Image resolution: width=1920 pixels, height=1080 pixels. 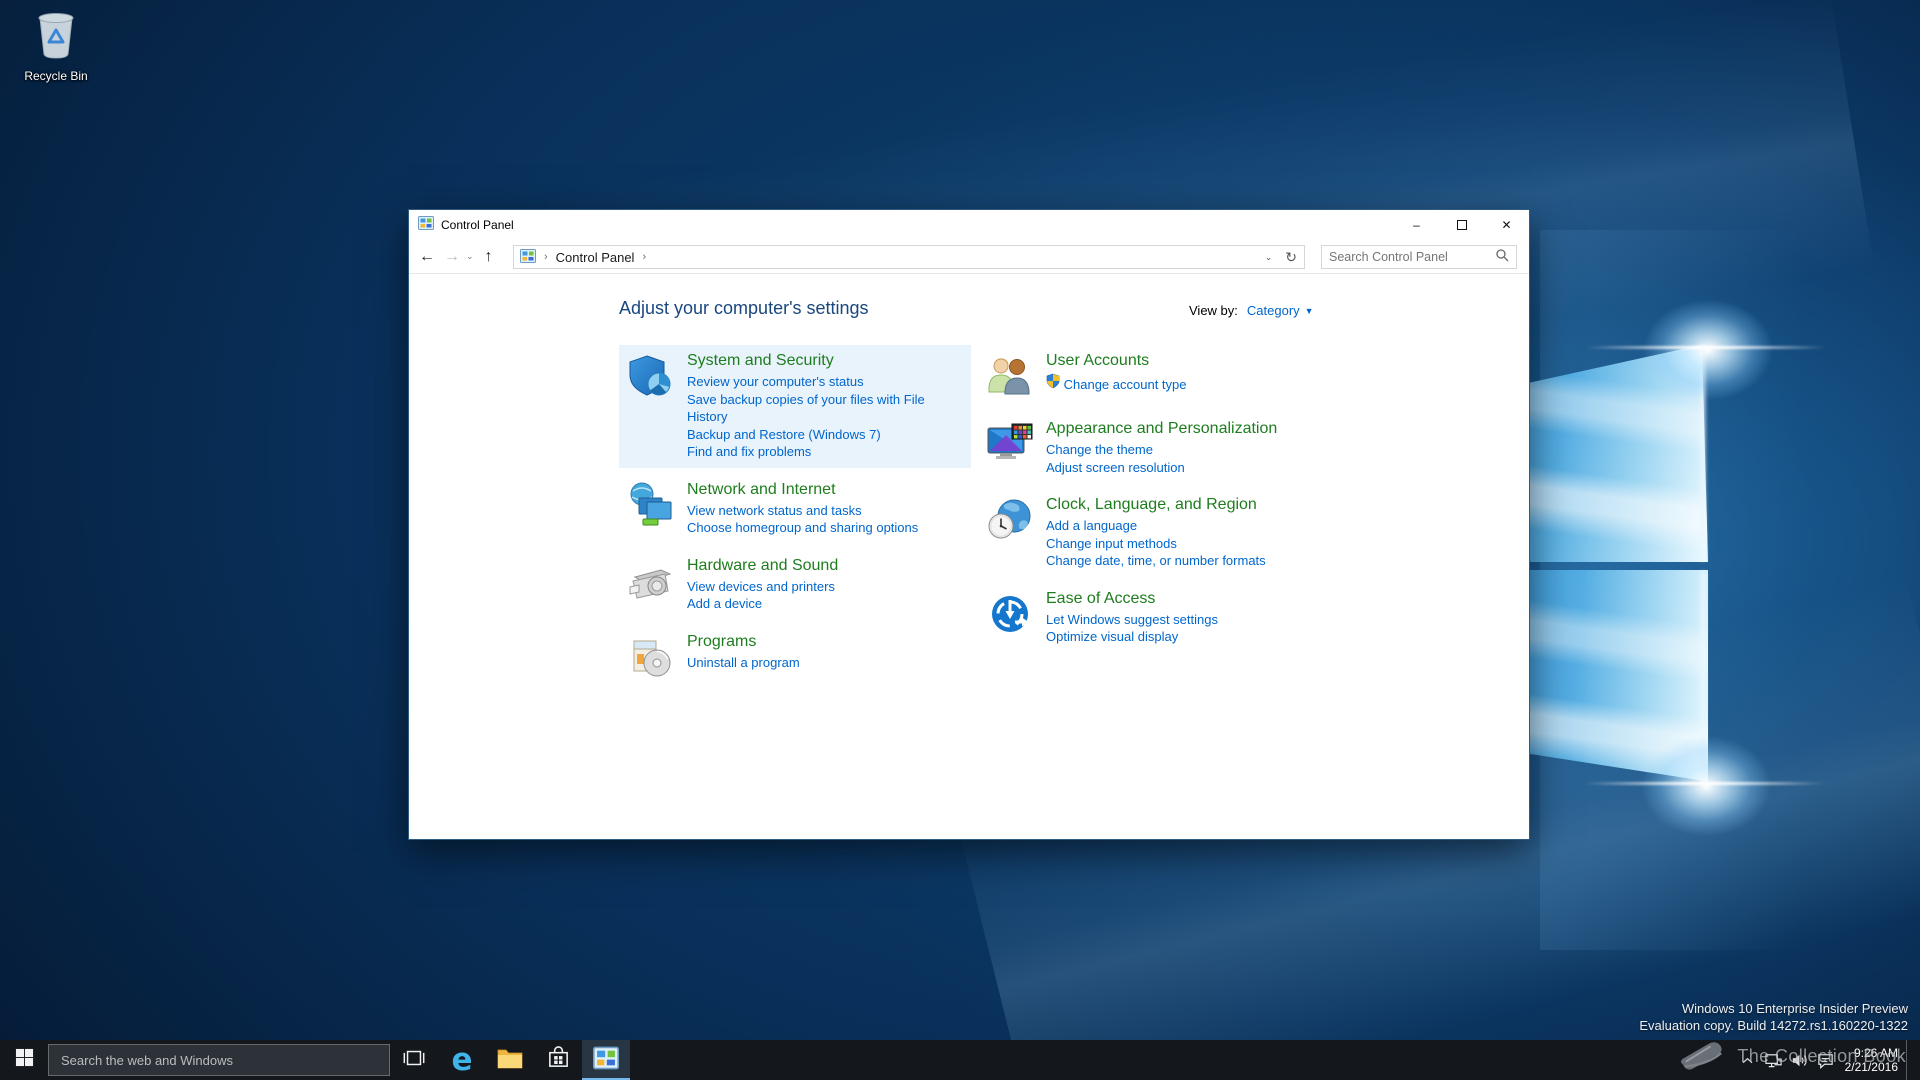 I want to click on action-center-tray-icon, so click(x=1826, y=1060).